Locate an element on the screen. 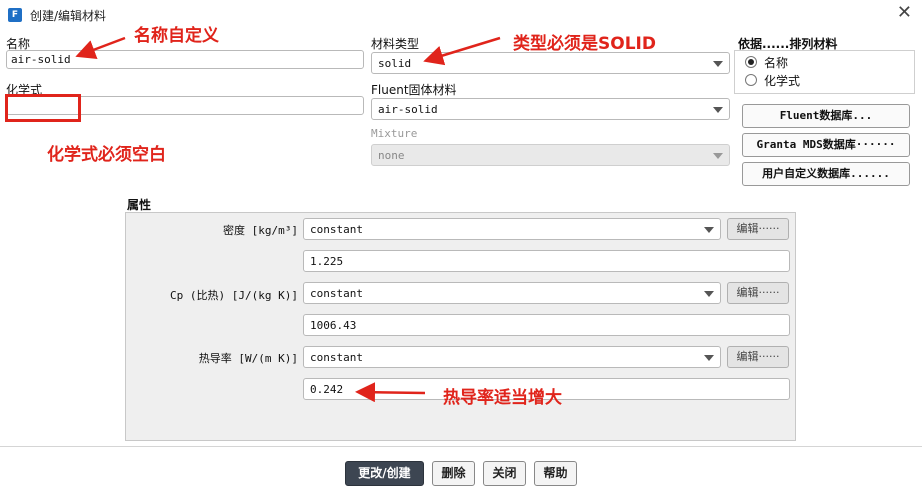  annotation-formula-blank: 化学式必须空白 is located at coordinates (106, 155).